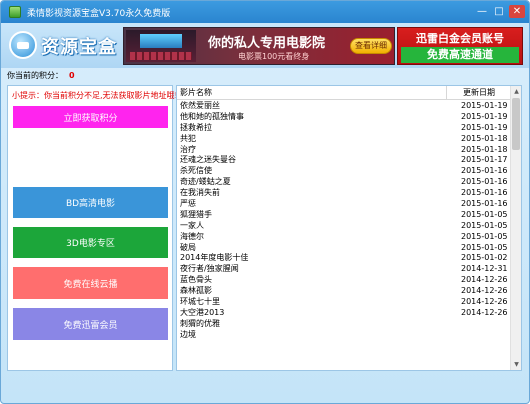 The width and height of the screenshot is (530, 404). I want to click on table-row: 夜行者/独家腥闻 2014-12-31, so click(344, 269).